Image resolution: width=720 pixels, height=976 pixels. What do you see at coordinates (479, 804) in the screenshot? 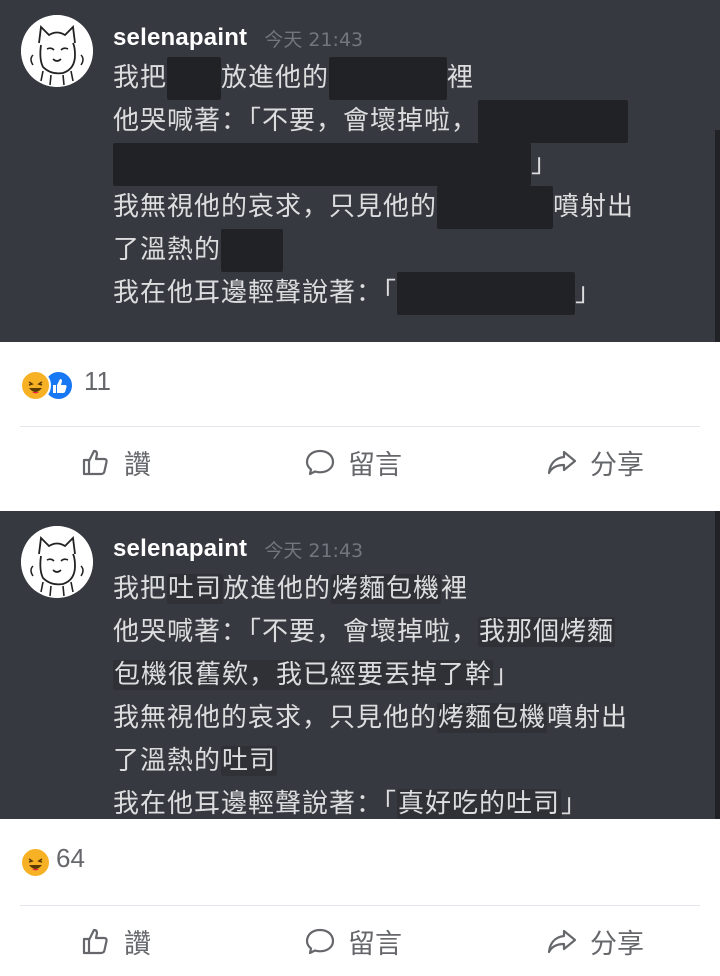
I see `revealed-spoiler: 真好吃的吐司` at bounding box center [479, 804].